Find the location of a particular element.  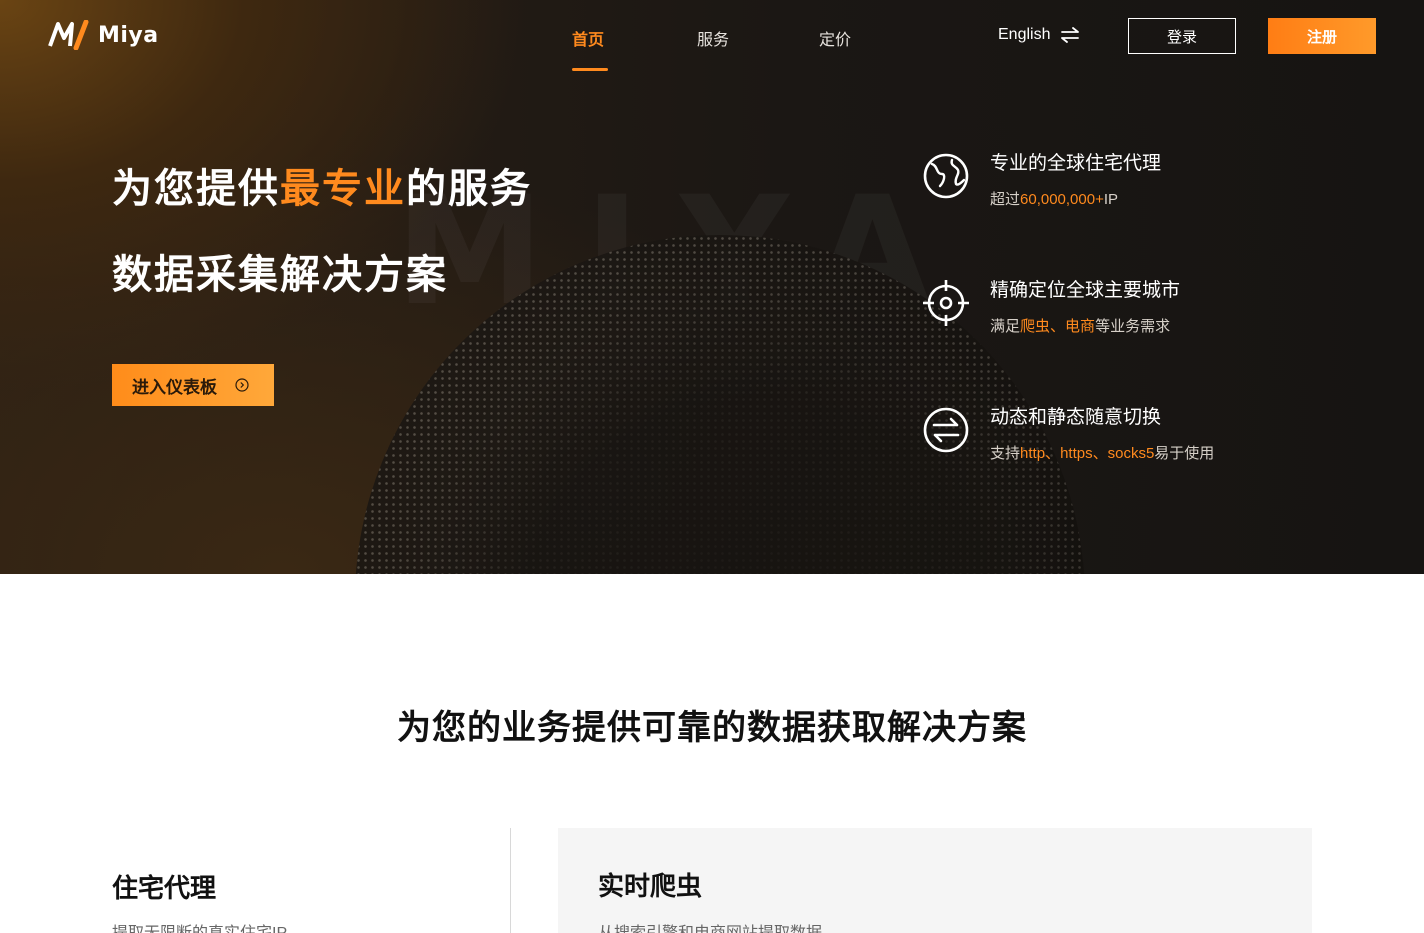

feature-sub-highlight: http is located at coordinates (1033, 453).